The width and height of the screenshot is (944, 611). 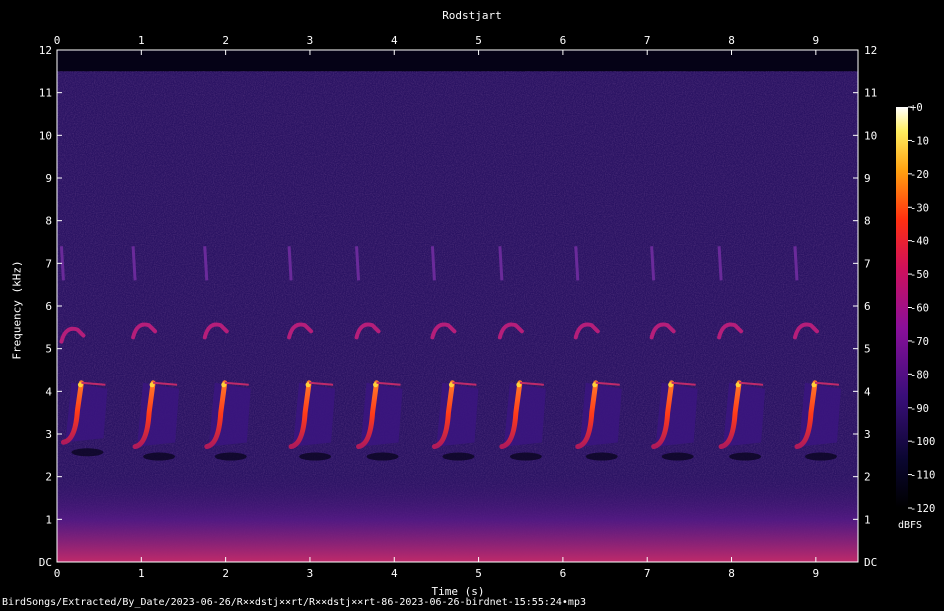 What do you see at coordinates (867, 434) in the screenshot?
I see `y-tick-label-right: 3` at bounding box center [867, 434].